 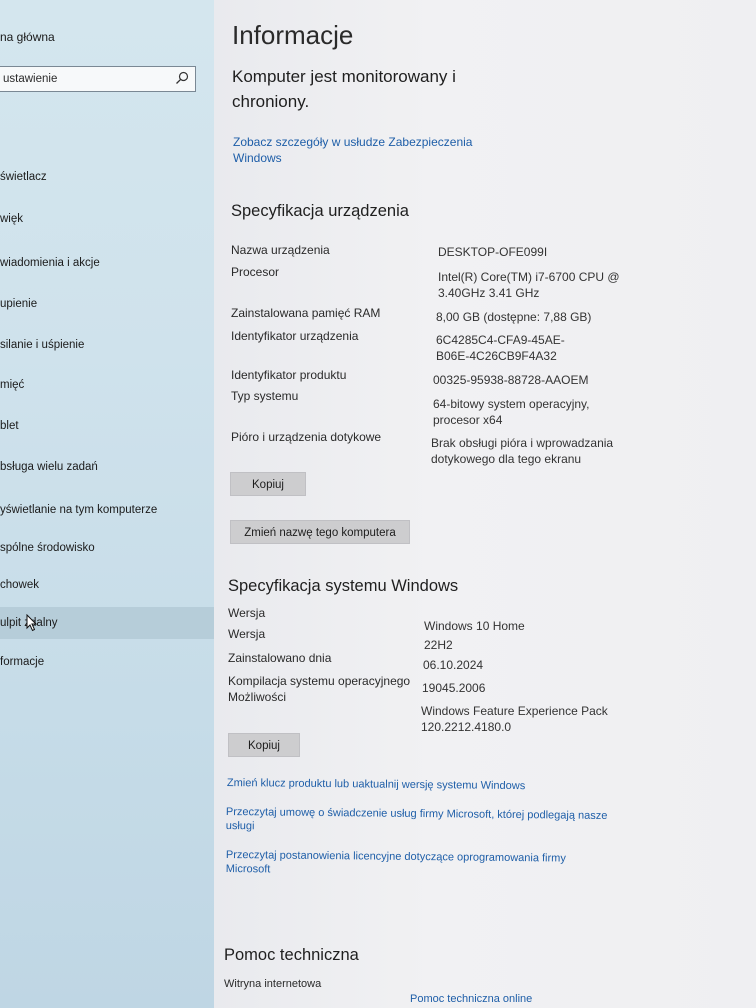 What do you see at coordinates (42, 345) in the screenshot?
I see `sidebar-item-label: silanie i uśpienie` at bounding box center [42, 345].